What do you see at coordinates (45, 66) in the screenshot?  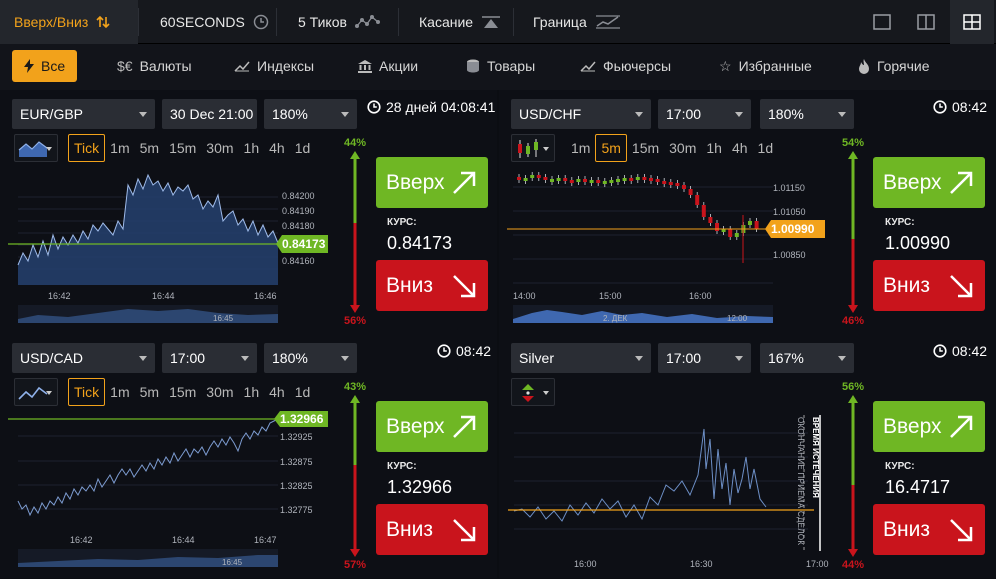 I see `filter-all: Все` at bounding box center [45, 66].